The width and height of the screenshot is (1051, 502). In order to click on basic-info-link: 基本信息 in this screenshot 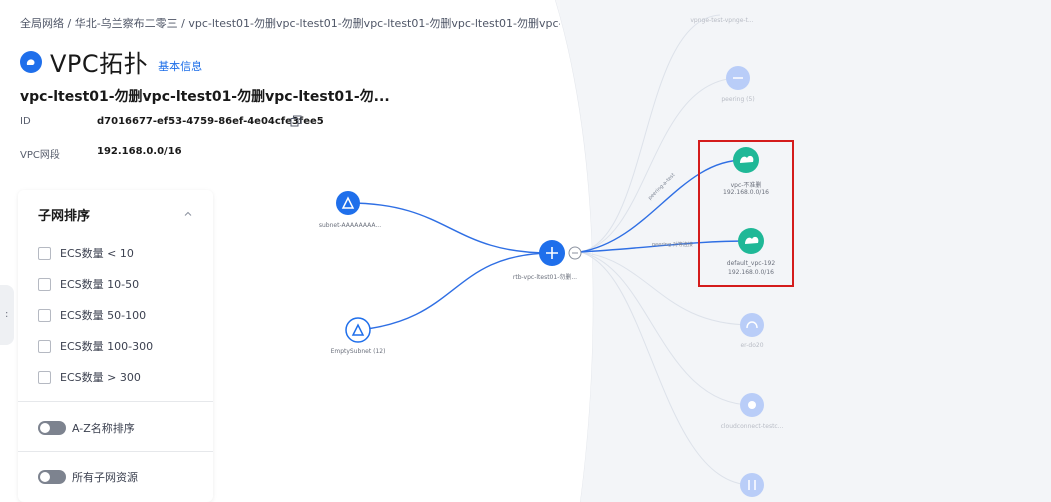, I will do `click(180, 66)`.